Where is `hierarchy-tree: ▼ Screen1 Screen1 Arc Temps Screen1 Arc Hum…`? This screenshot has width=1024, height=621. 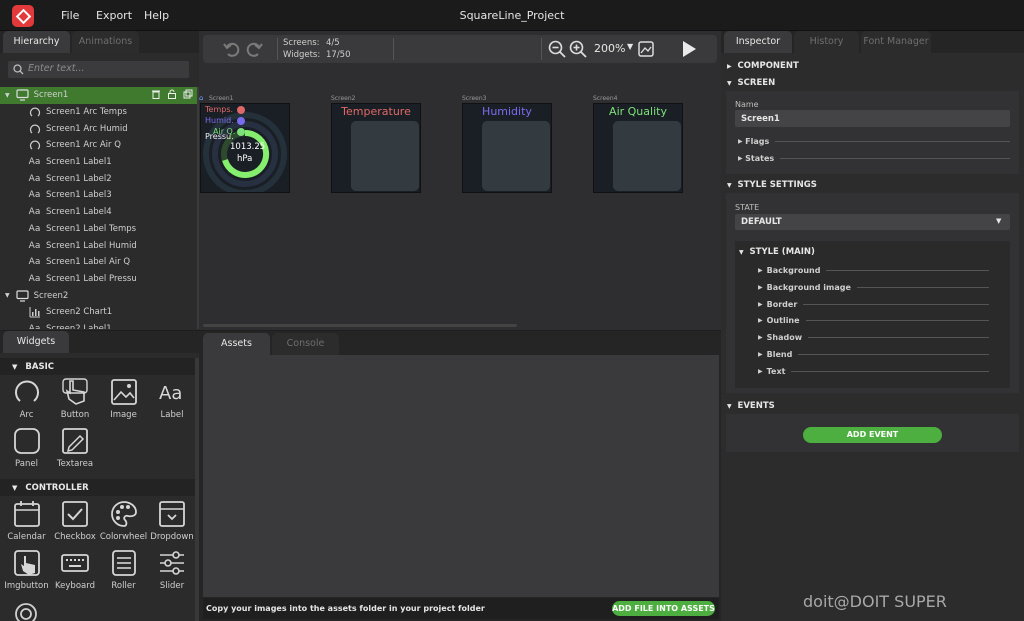 hierarchy-tree: ▼ Screen1 Screen1 Arc Temps Screen1 Arc Hum… is located at coordinates (98, 208).